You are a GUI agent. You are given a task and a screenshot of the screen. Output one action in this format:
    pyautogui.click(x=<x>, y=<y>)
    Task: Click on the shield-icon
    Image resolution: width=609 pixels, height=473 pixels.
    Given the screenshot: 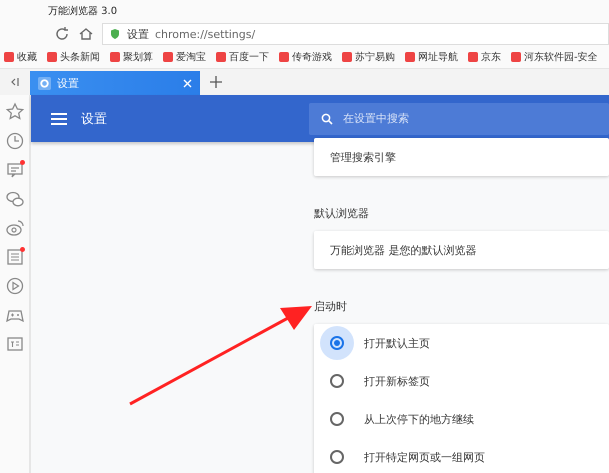 What is the action you would take?
    pyautogui.click(x=115, y=34)
    